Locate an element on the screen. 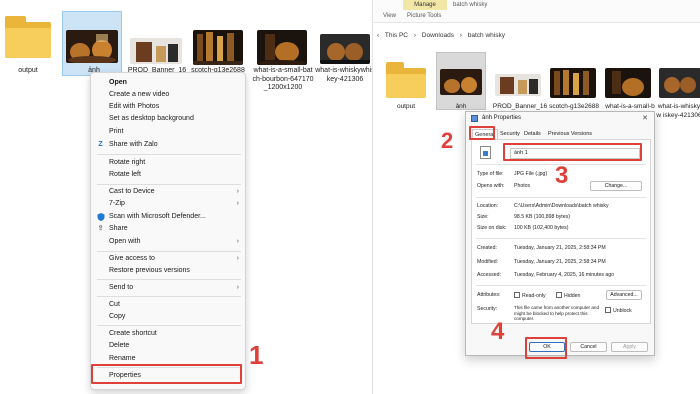  menu-item-create-video: Create a new video is located at coordinates (169, 95).